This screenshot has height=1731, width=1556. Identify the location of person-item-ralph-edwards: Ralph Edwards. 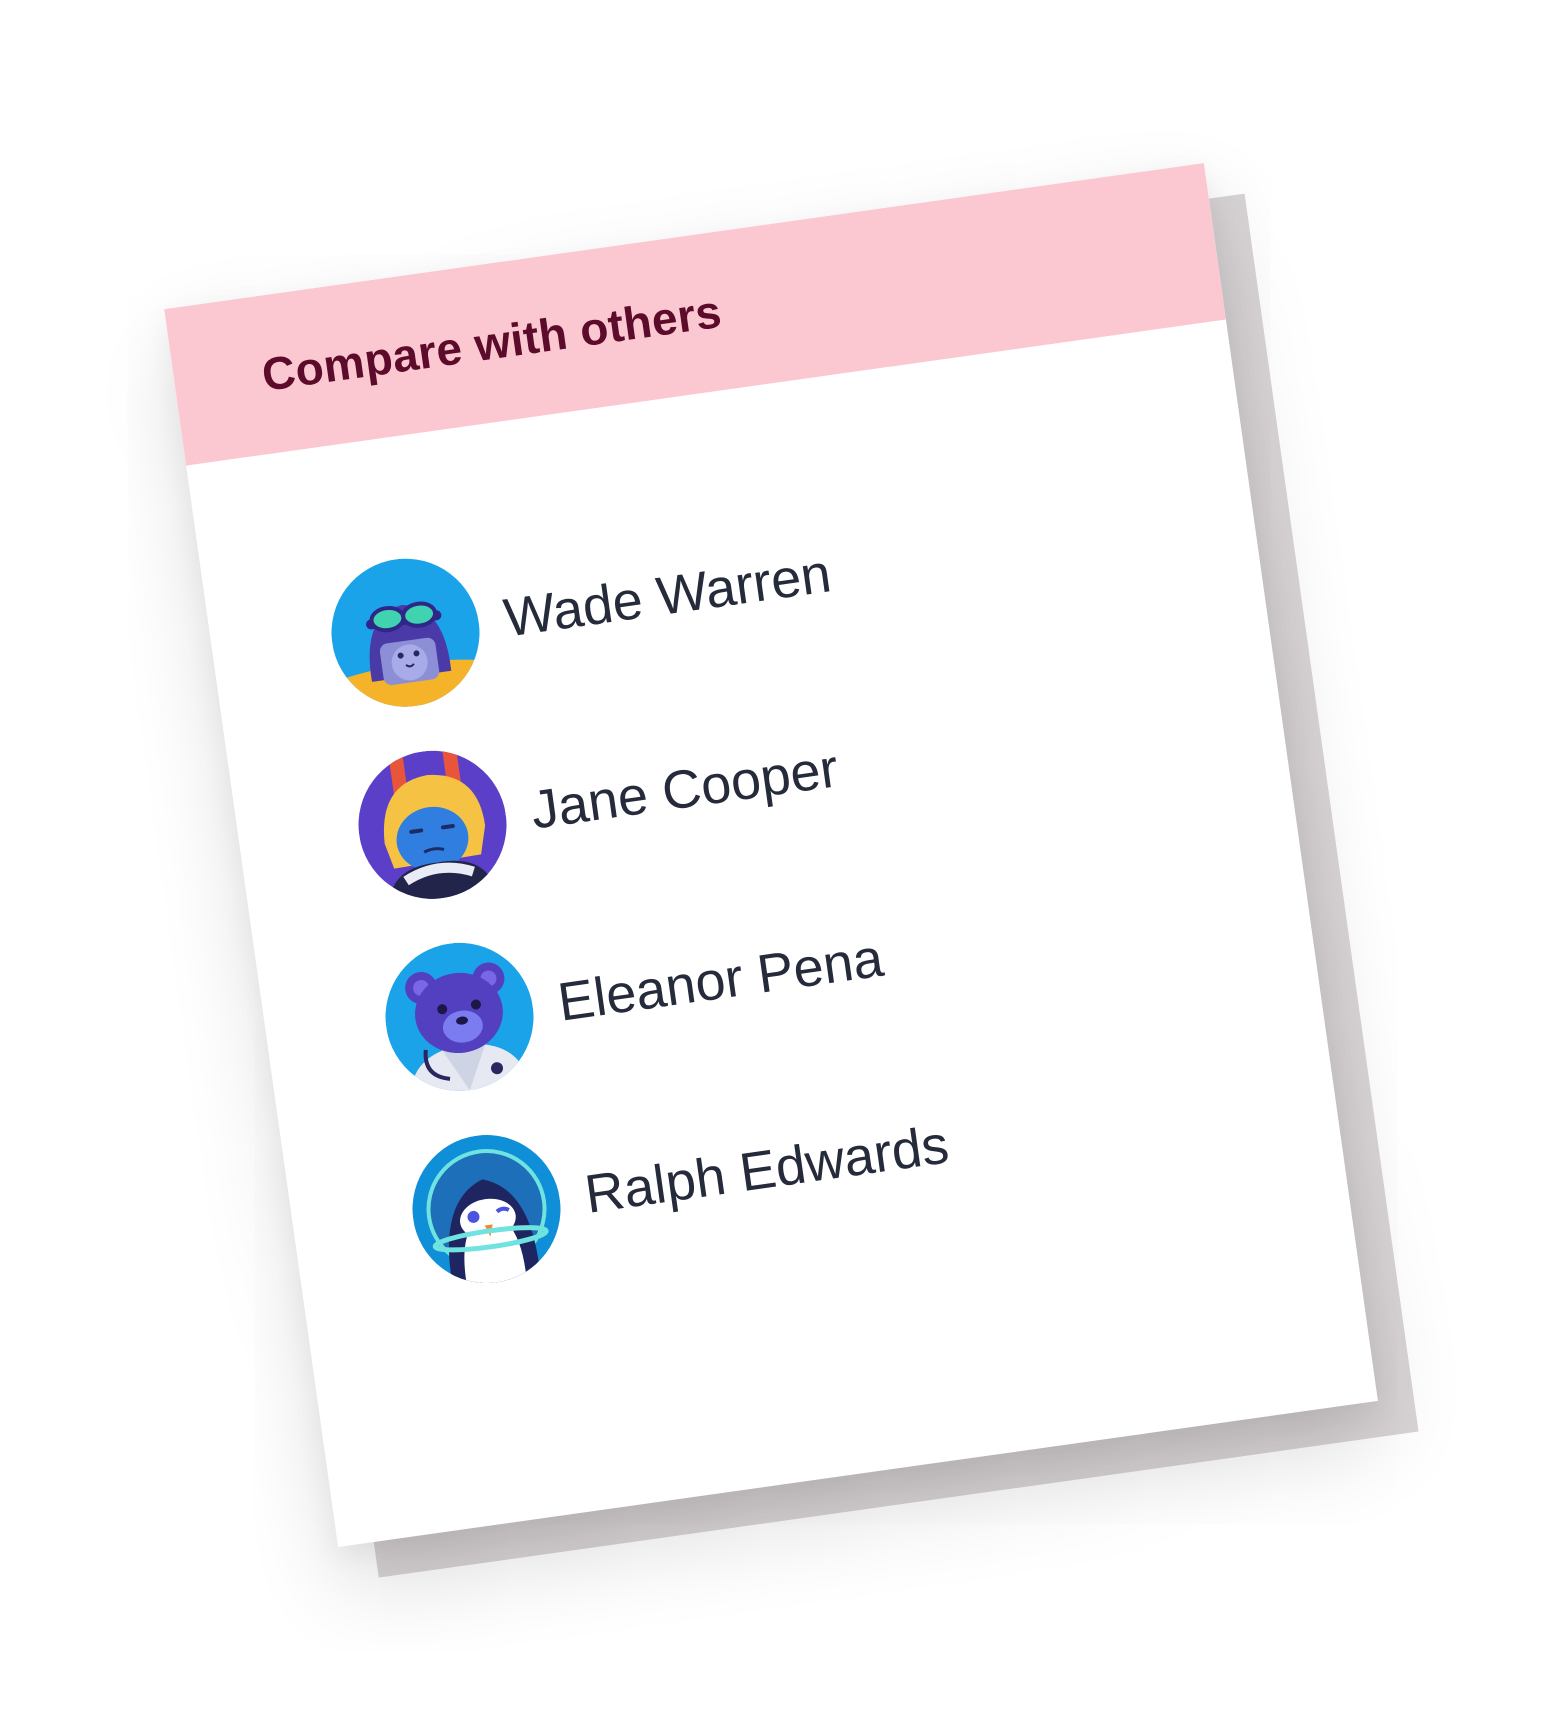
(680, 1182).